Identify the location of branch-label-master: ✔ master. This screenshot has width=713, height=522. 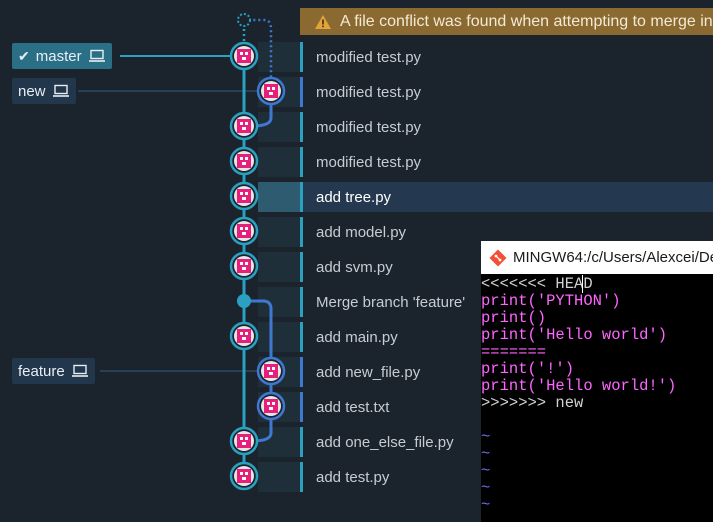
(62, 56).